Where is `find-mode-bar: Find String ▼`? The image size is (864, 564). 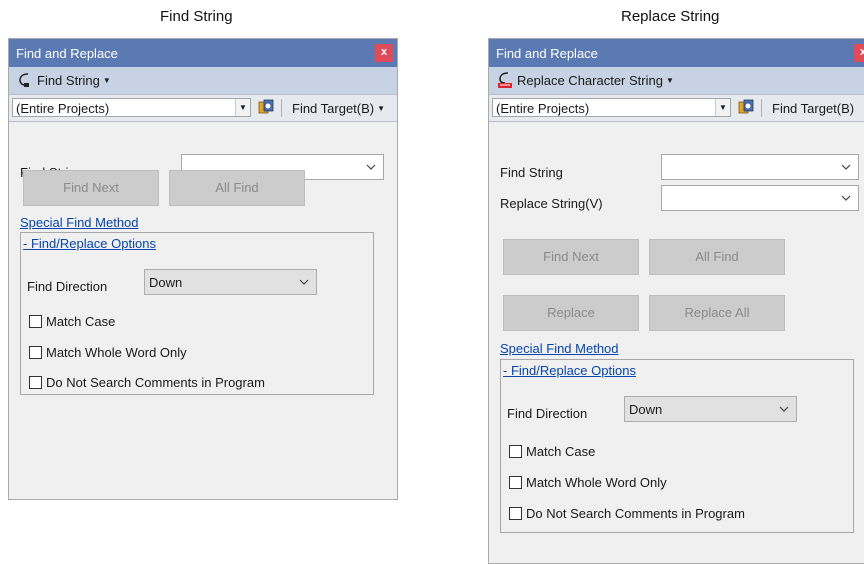
find-mode-bar: Find String ▼ is located at coordinates (203, 80).